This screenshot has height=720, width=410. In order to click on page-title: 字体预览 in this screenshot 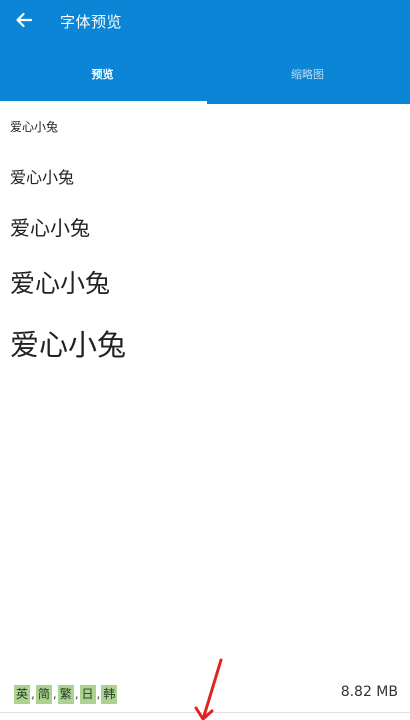, I will do `click(91, 22)`.